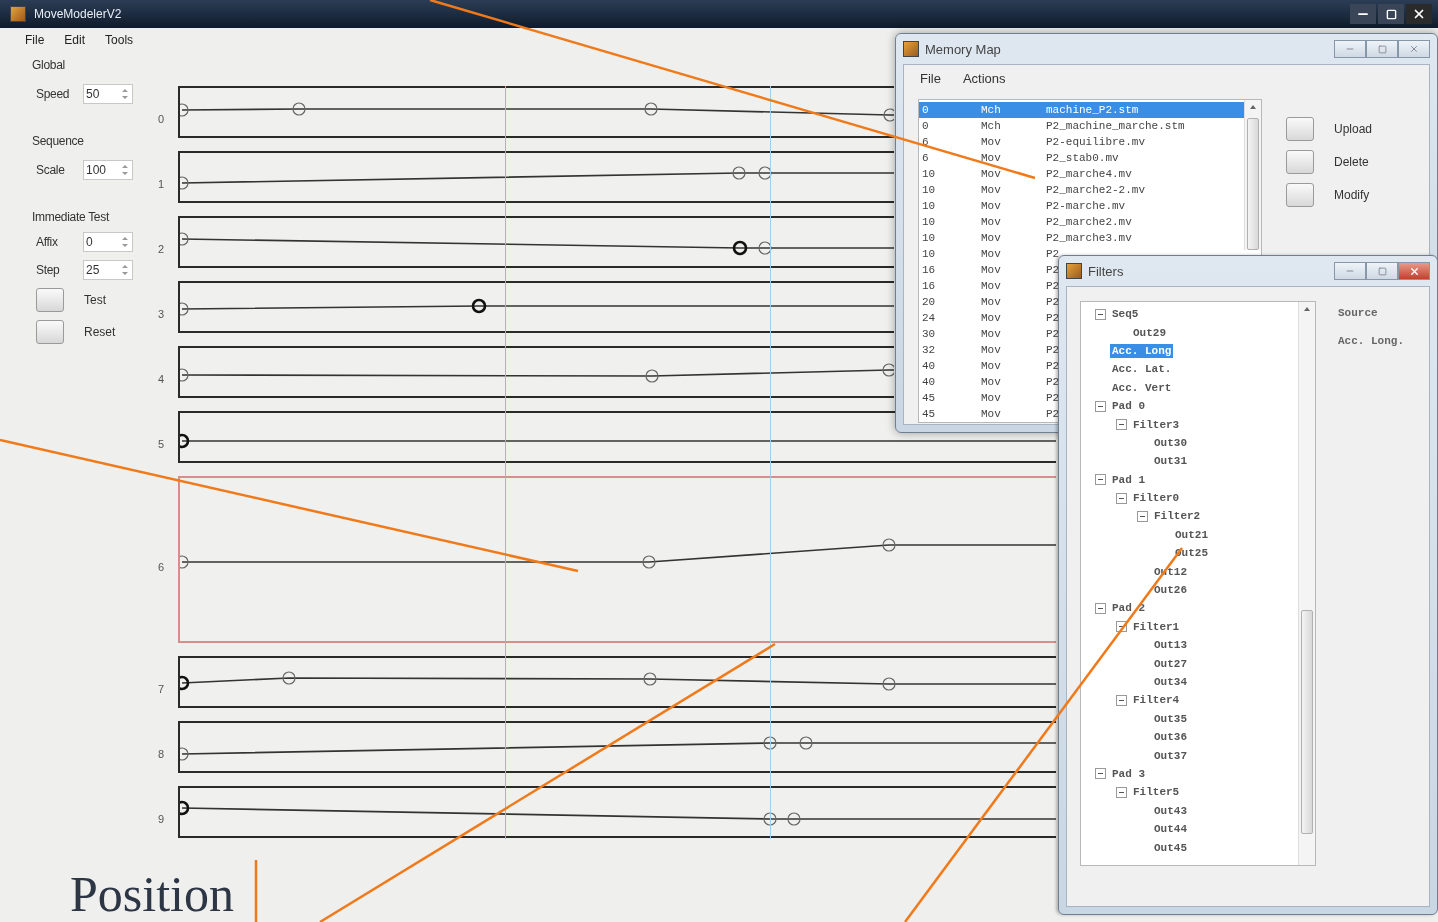 The image size is (1438, 922). I want to click on action-button: Test, so click(91, 300).